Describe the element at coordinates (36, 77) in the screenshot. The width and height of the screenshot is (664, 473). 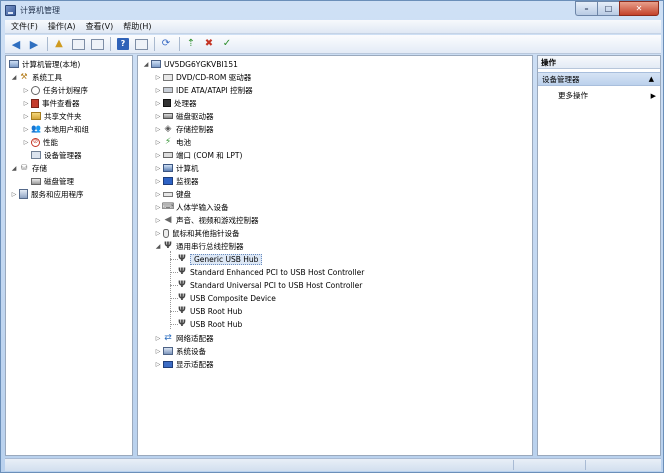
I see `tree-system-tools: ◢ ⚒ 系统工具` at that location.